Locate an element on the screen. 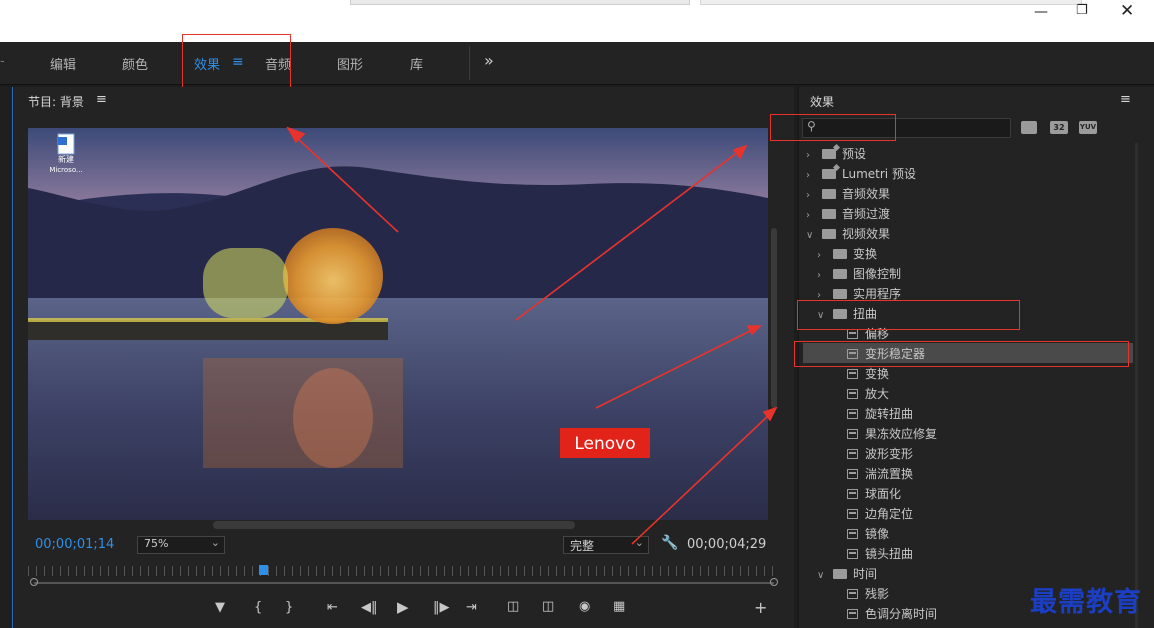 This screenshot has height=628, width=1154. horizontal-scrollbar is located at coordinates (394, 525).